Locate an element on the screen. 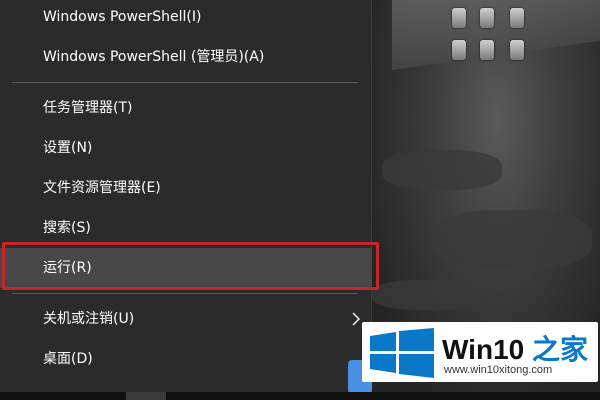  highlight-box is located at coordinates (190, 266).